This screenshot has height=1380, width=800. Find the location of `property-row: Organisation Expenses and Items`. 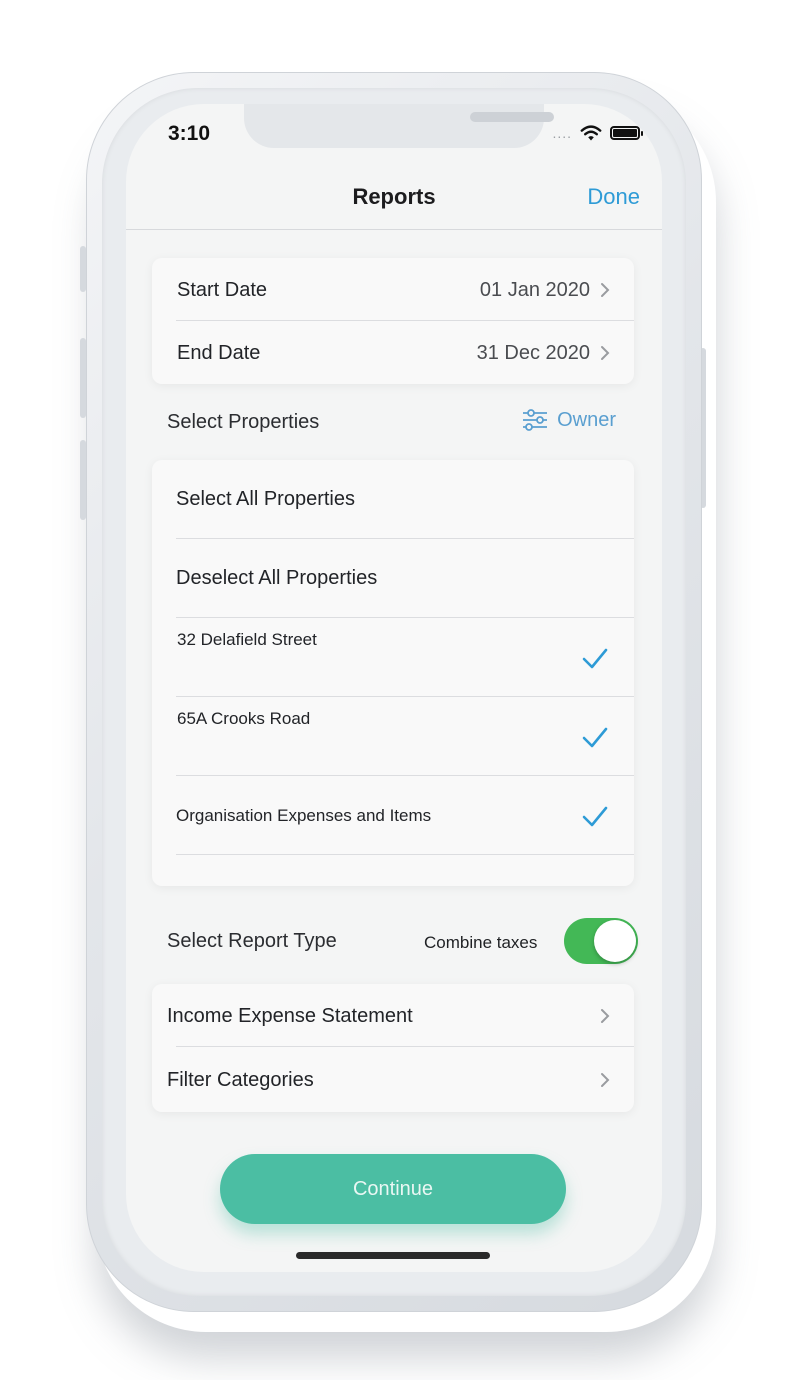

property-row: Organisation Expenses and Items is located at coordinates (393, 815).